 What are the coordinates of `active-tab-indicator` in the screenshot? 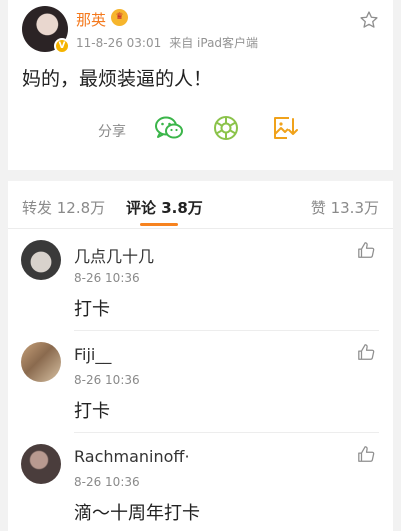 It's located at (159, 224).